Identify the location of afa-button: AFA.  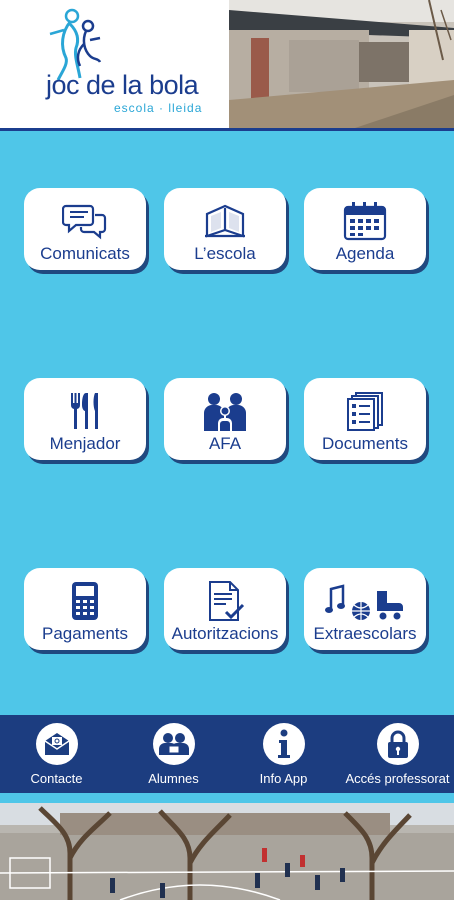
(225, 419).